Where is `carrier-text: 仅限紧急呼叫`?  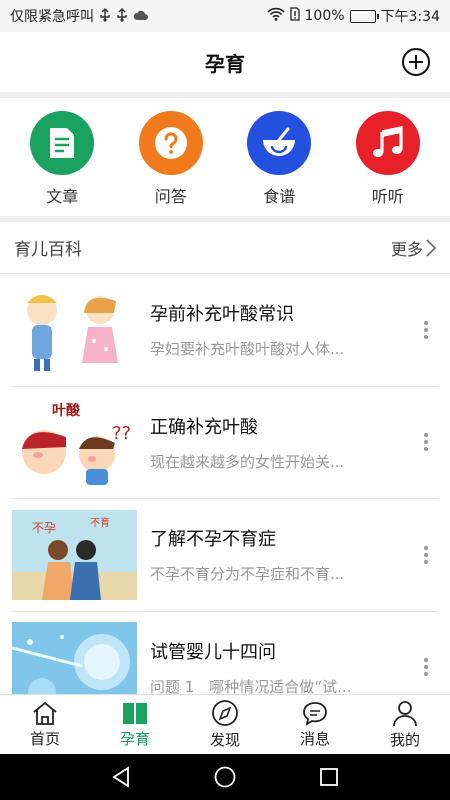
carrier-text: 仅限紧急呼叫 is located at coordinates (52, 17).